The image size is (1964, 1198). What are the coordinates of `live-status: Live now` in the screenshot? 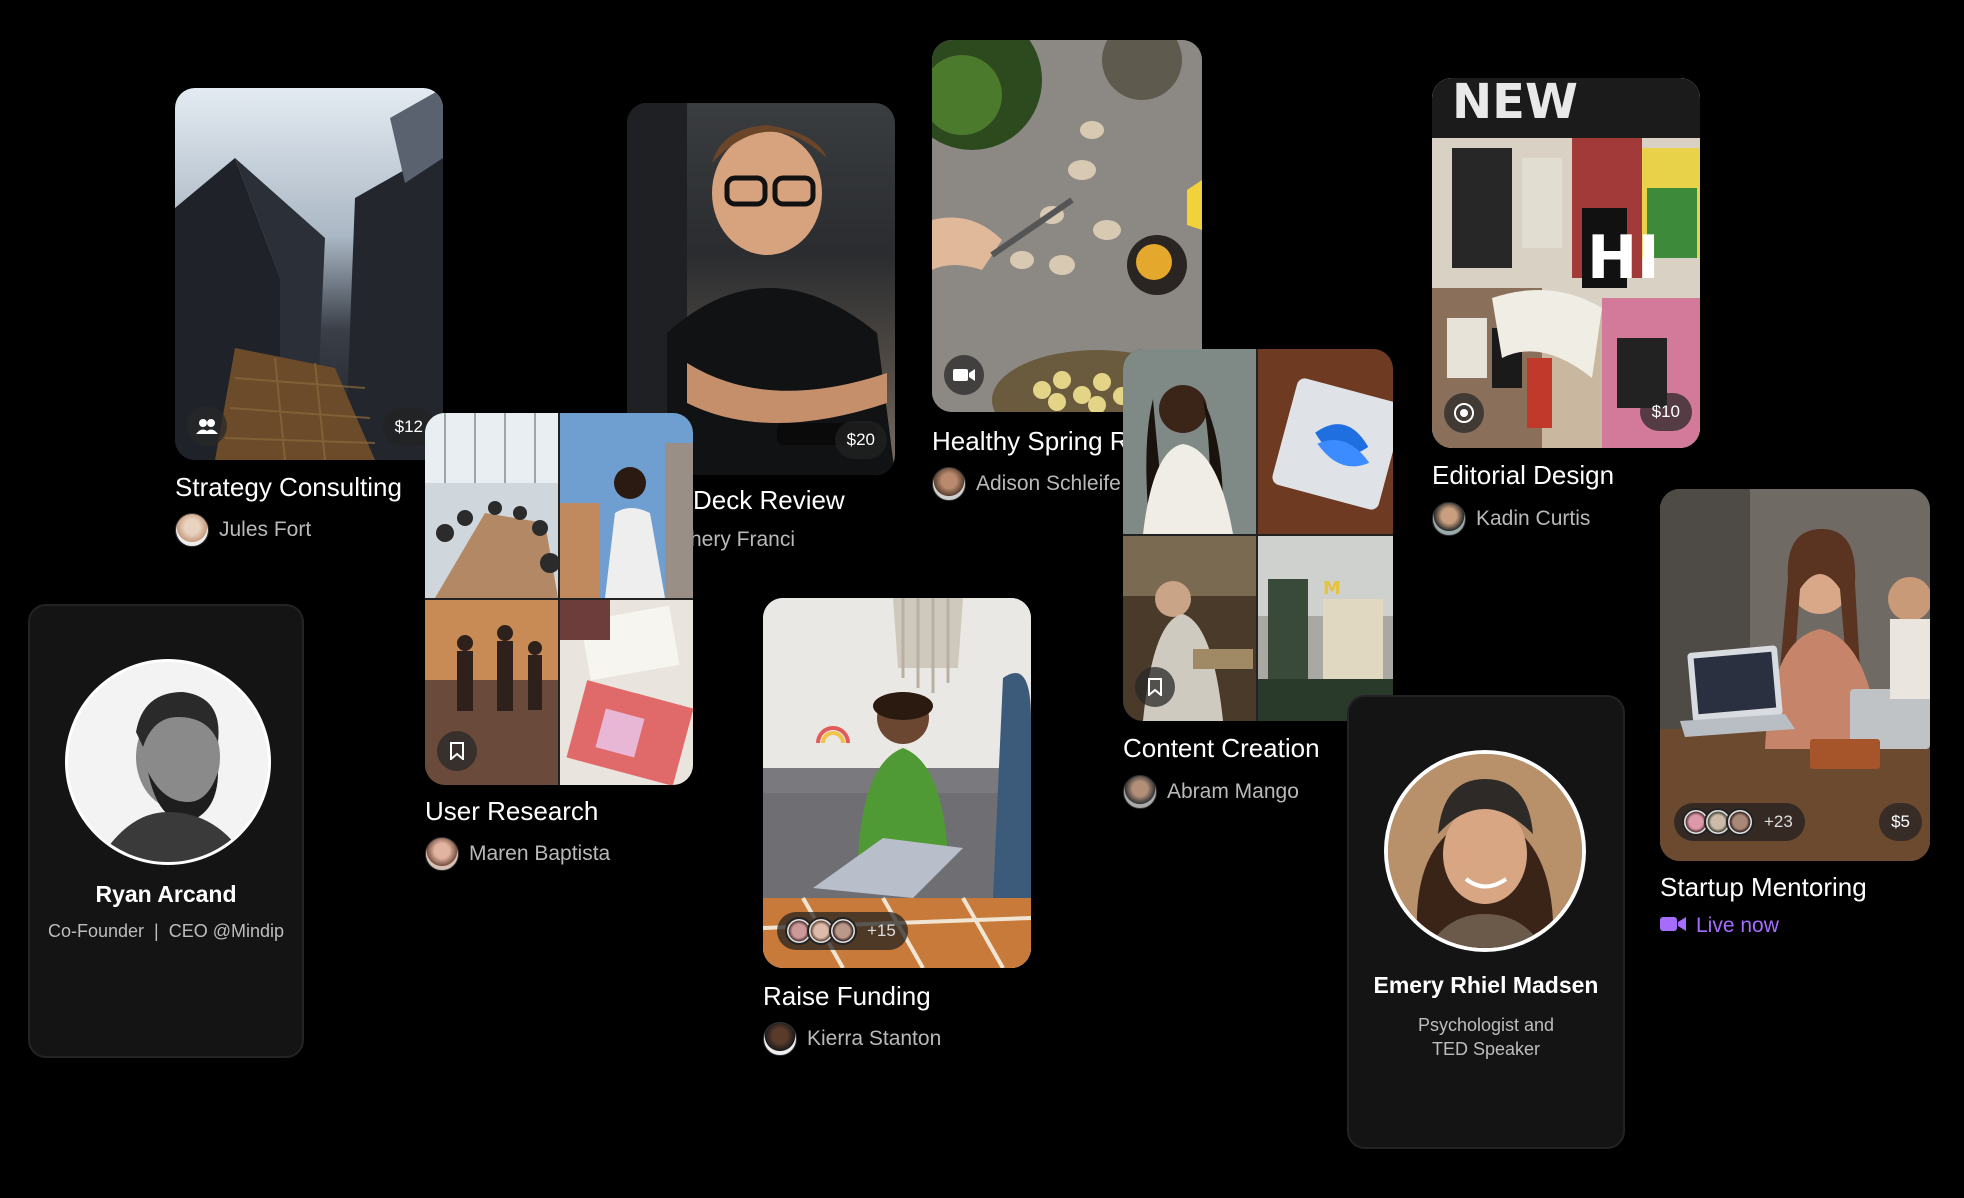 It's located at (1719, 926).